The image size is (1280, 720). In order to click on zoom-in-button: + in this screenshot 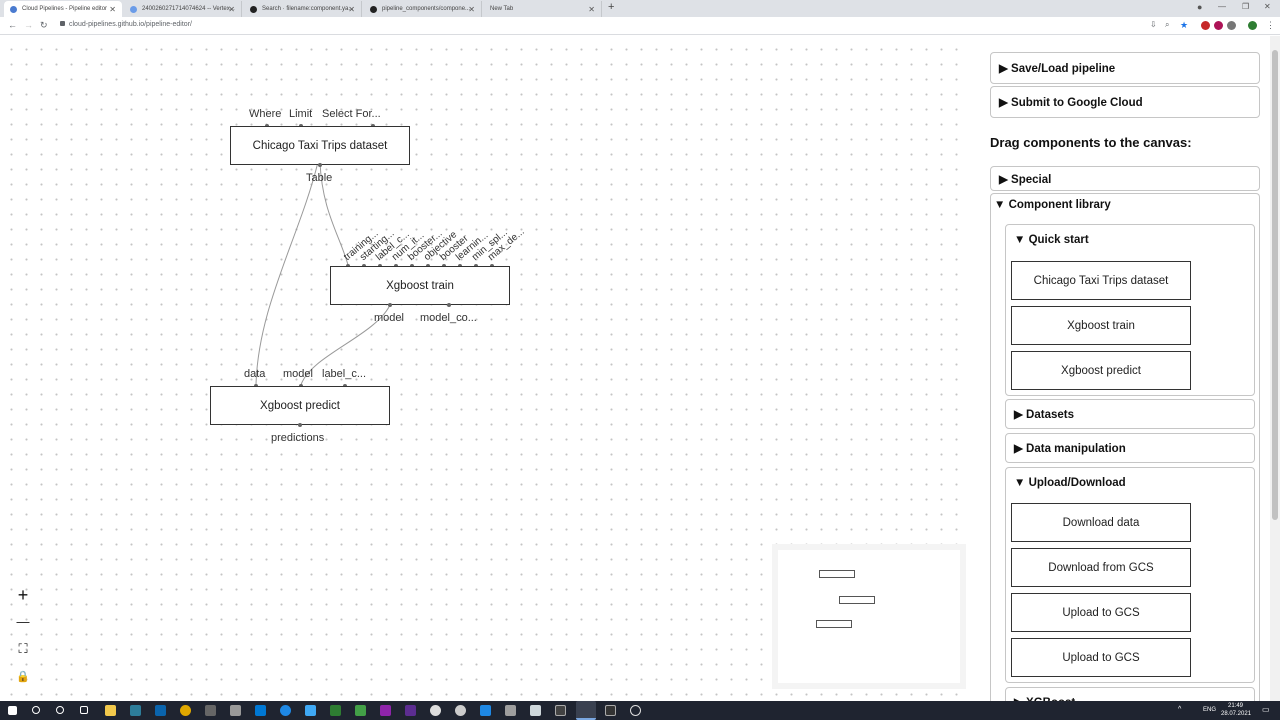, I will do `click(23, 595)`.